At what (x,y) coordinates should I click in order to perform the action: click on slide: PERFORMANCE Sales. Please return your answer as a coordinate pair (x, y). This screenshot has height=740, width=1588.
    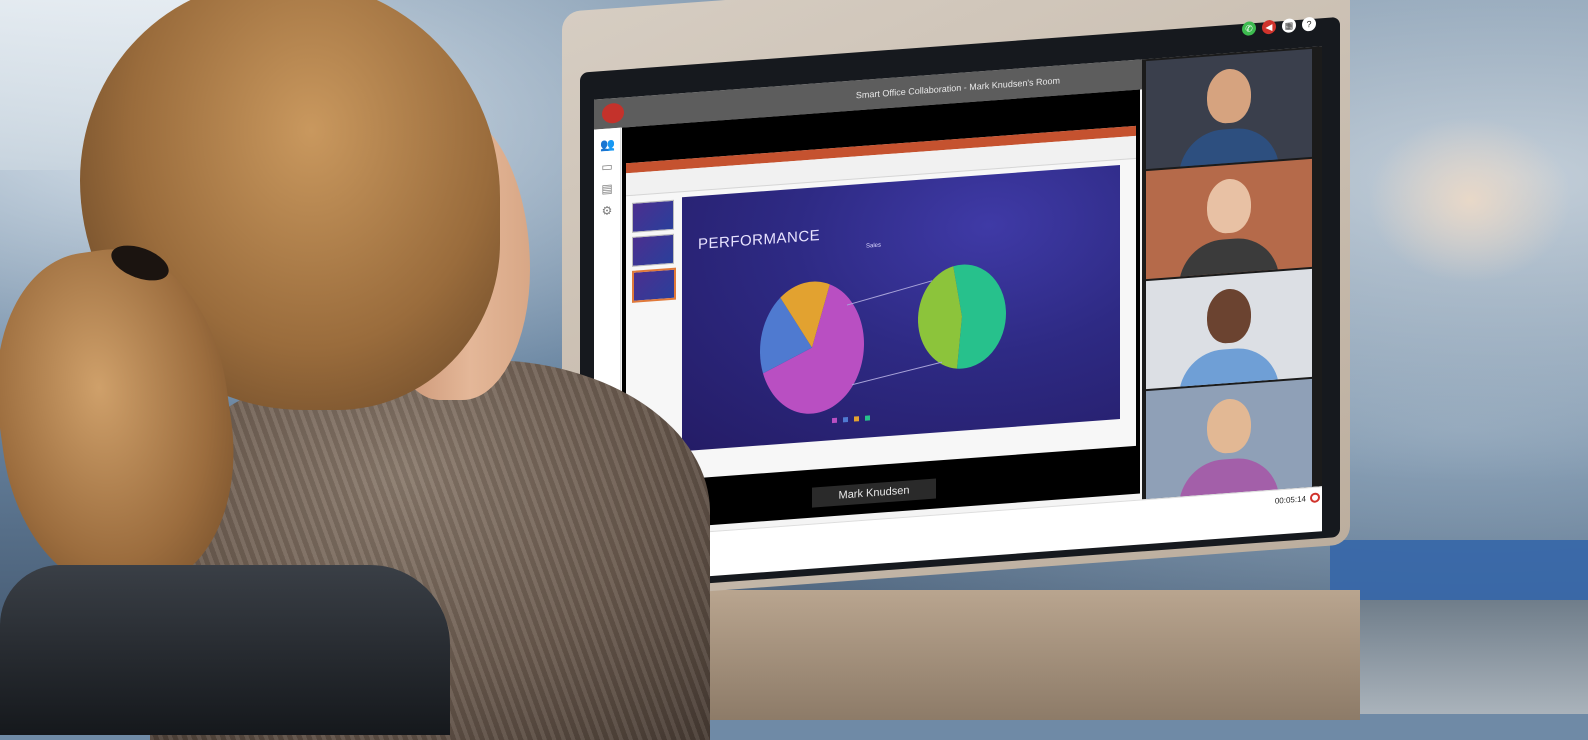
    Looking at the image, I should click on (901, 308).